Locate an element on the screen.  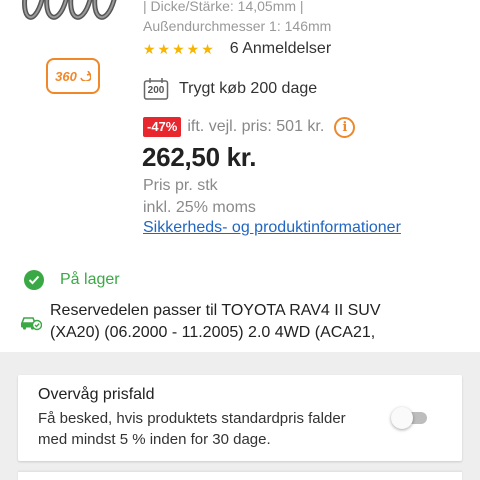
vat-note: inkl. 25% moms is located at coordinates (199, 207).